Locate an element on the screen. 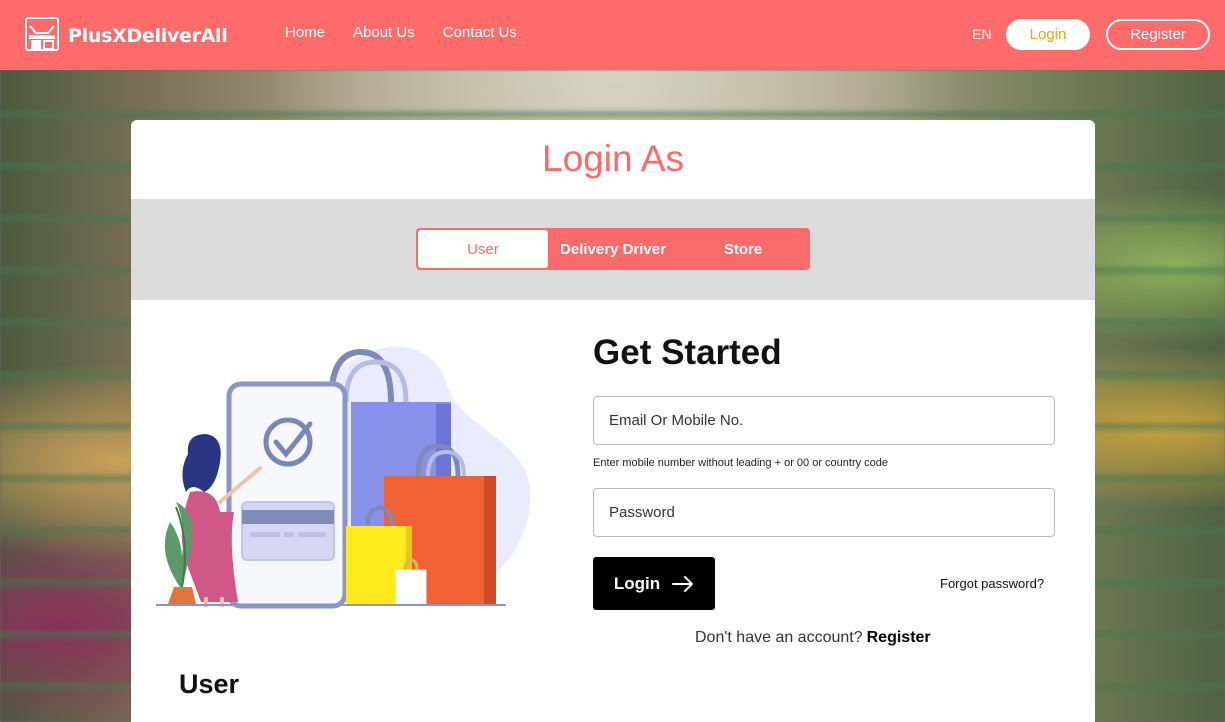  tab-store: Store is located at coordinates (743, 249).